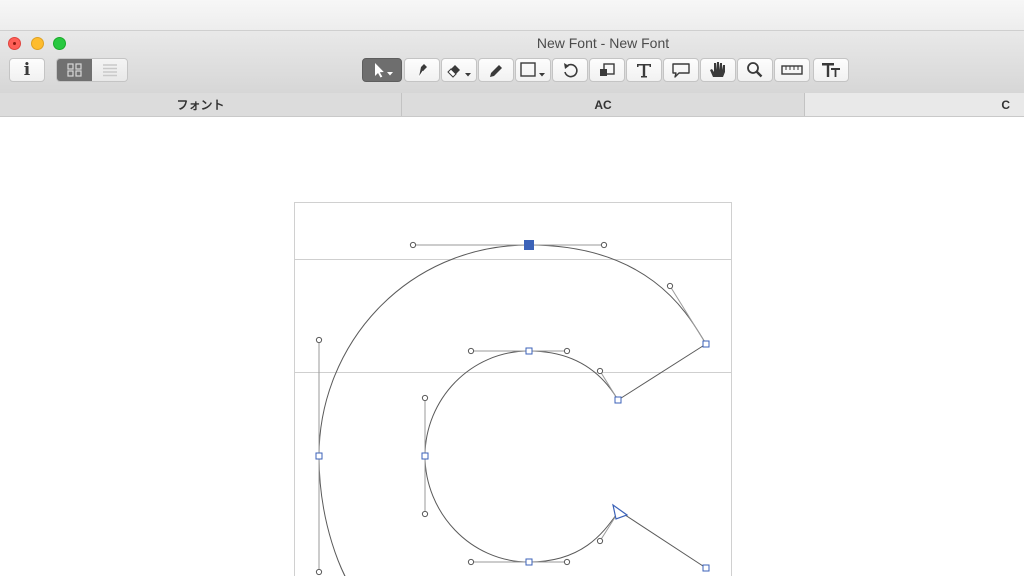 Image resolution: width=1024 pixels, height=581 pixels. I want to click on pen-tool, so click(422, 70).